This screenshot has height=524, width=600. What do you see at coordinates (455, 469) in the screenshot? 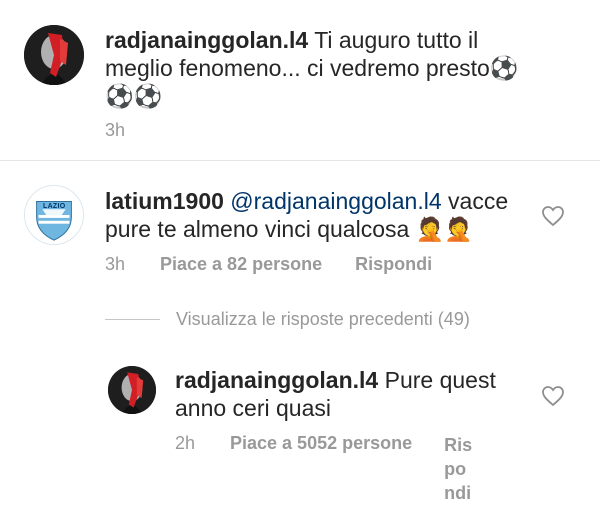
I see `reply-label-part2: po` at bounding box center [455, 469].